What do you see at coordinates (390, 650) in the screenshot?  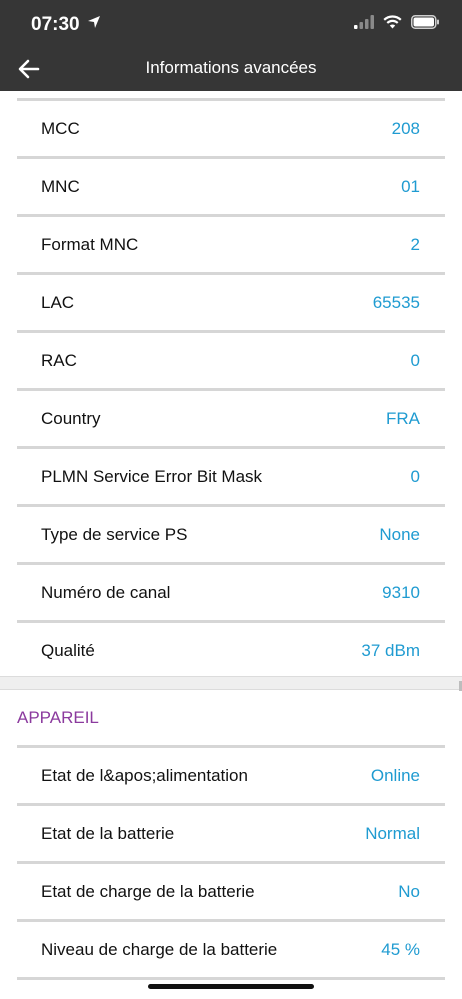 I see `row-value: 37 dBm` at bounding box center [390, 650].